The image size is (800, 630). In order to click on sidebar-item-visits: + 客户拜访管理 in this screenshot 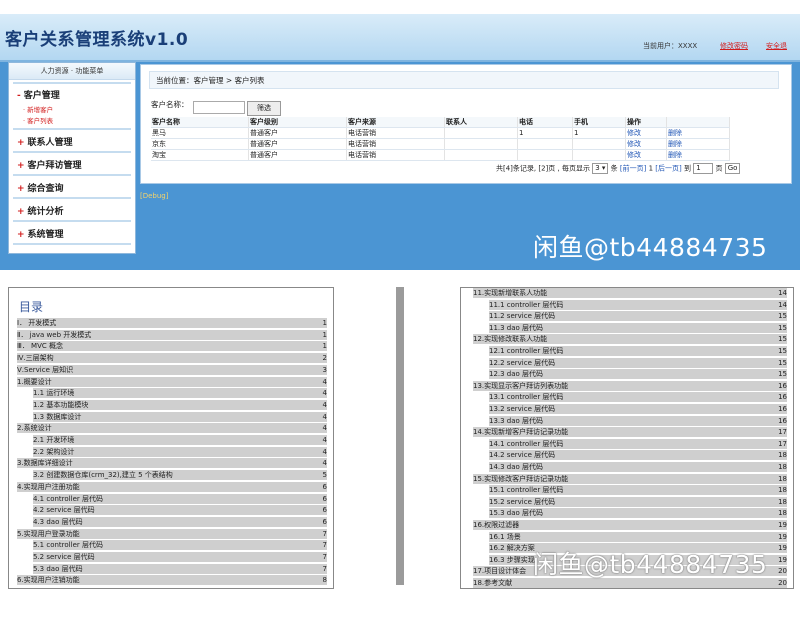, I will do `click(49, 164)`.